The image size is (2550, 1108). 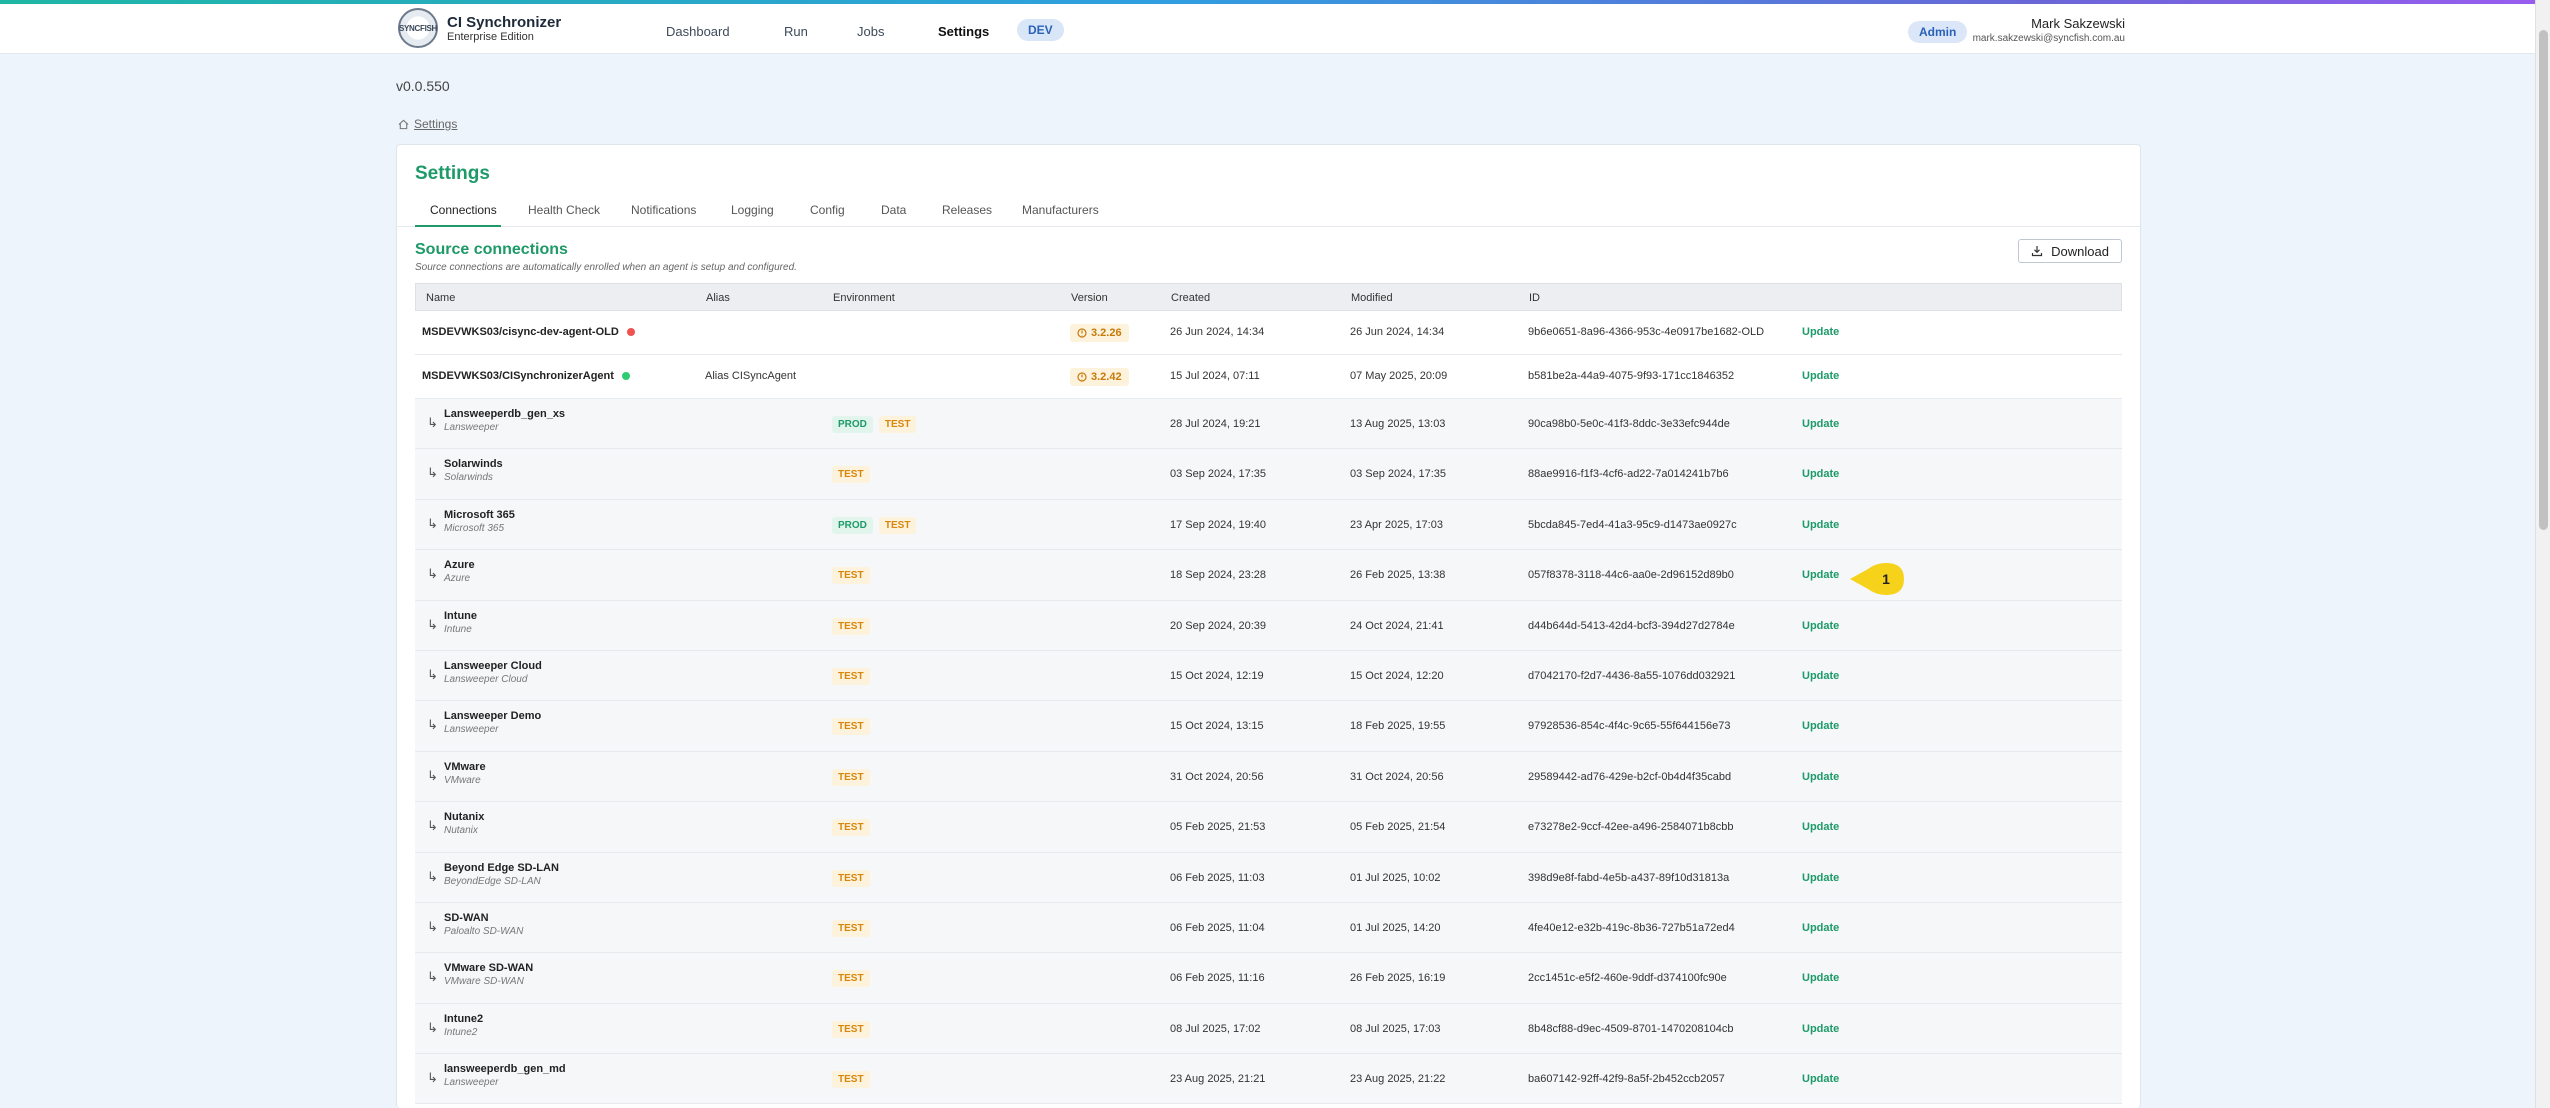 What do you see at coordinates (474, 528) in the screenshot?
I see `connection-type: Microsoft 365` at bounding box center [474, 528].